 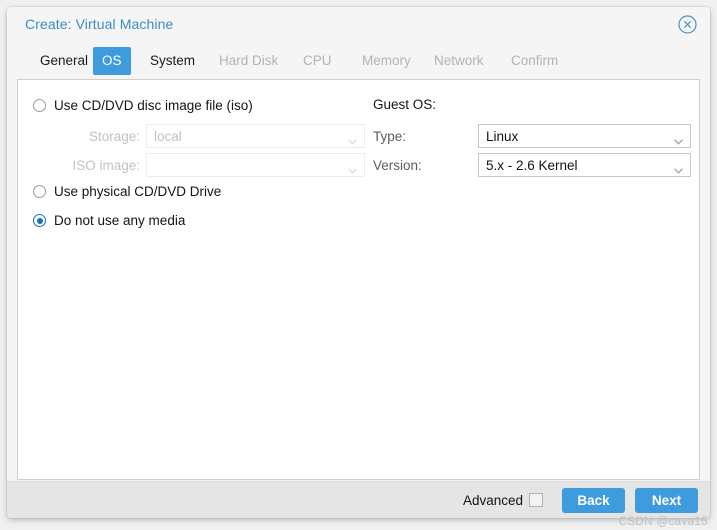 What do you see at coordinates (39, 220) in the screenshot?
I see `radio-no-media` at bounding box center [39, 220].